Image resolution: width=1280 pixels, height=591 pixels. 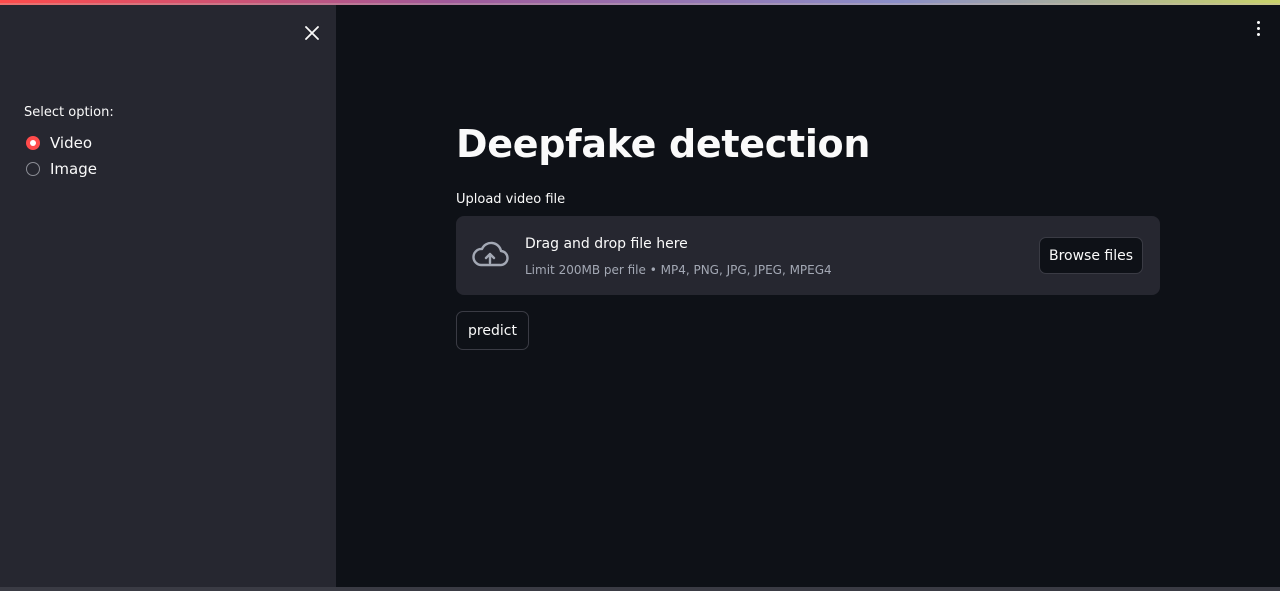 I want to click on dropzone-title: Drag and drop file here, so click(x=606, y=244).